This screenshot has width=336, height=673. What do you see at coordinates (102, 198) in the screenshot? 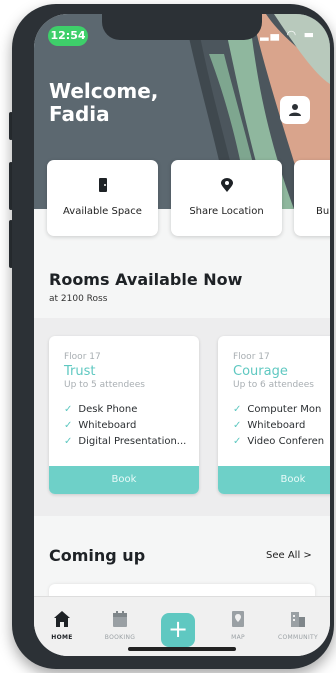
I see `quick-action-available-space: Available Space` at bounding box center [102, 198].